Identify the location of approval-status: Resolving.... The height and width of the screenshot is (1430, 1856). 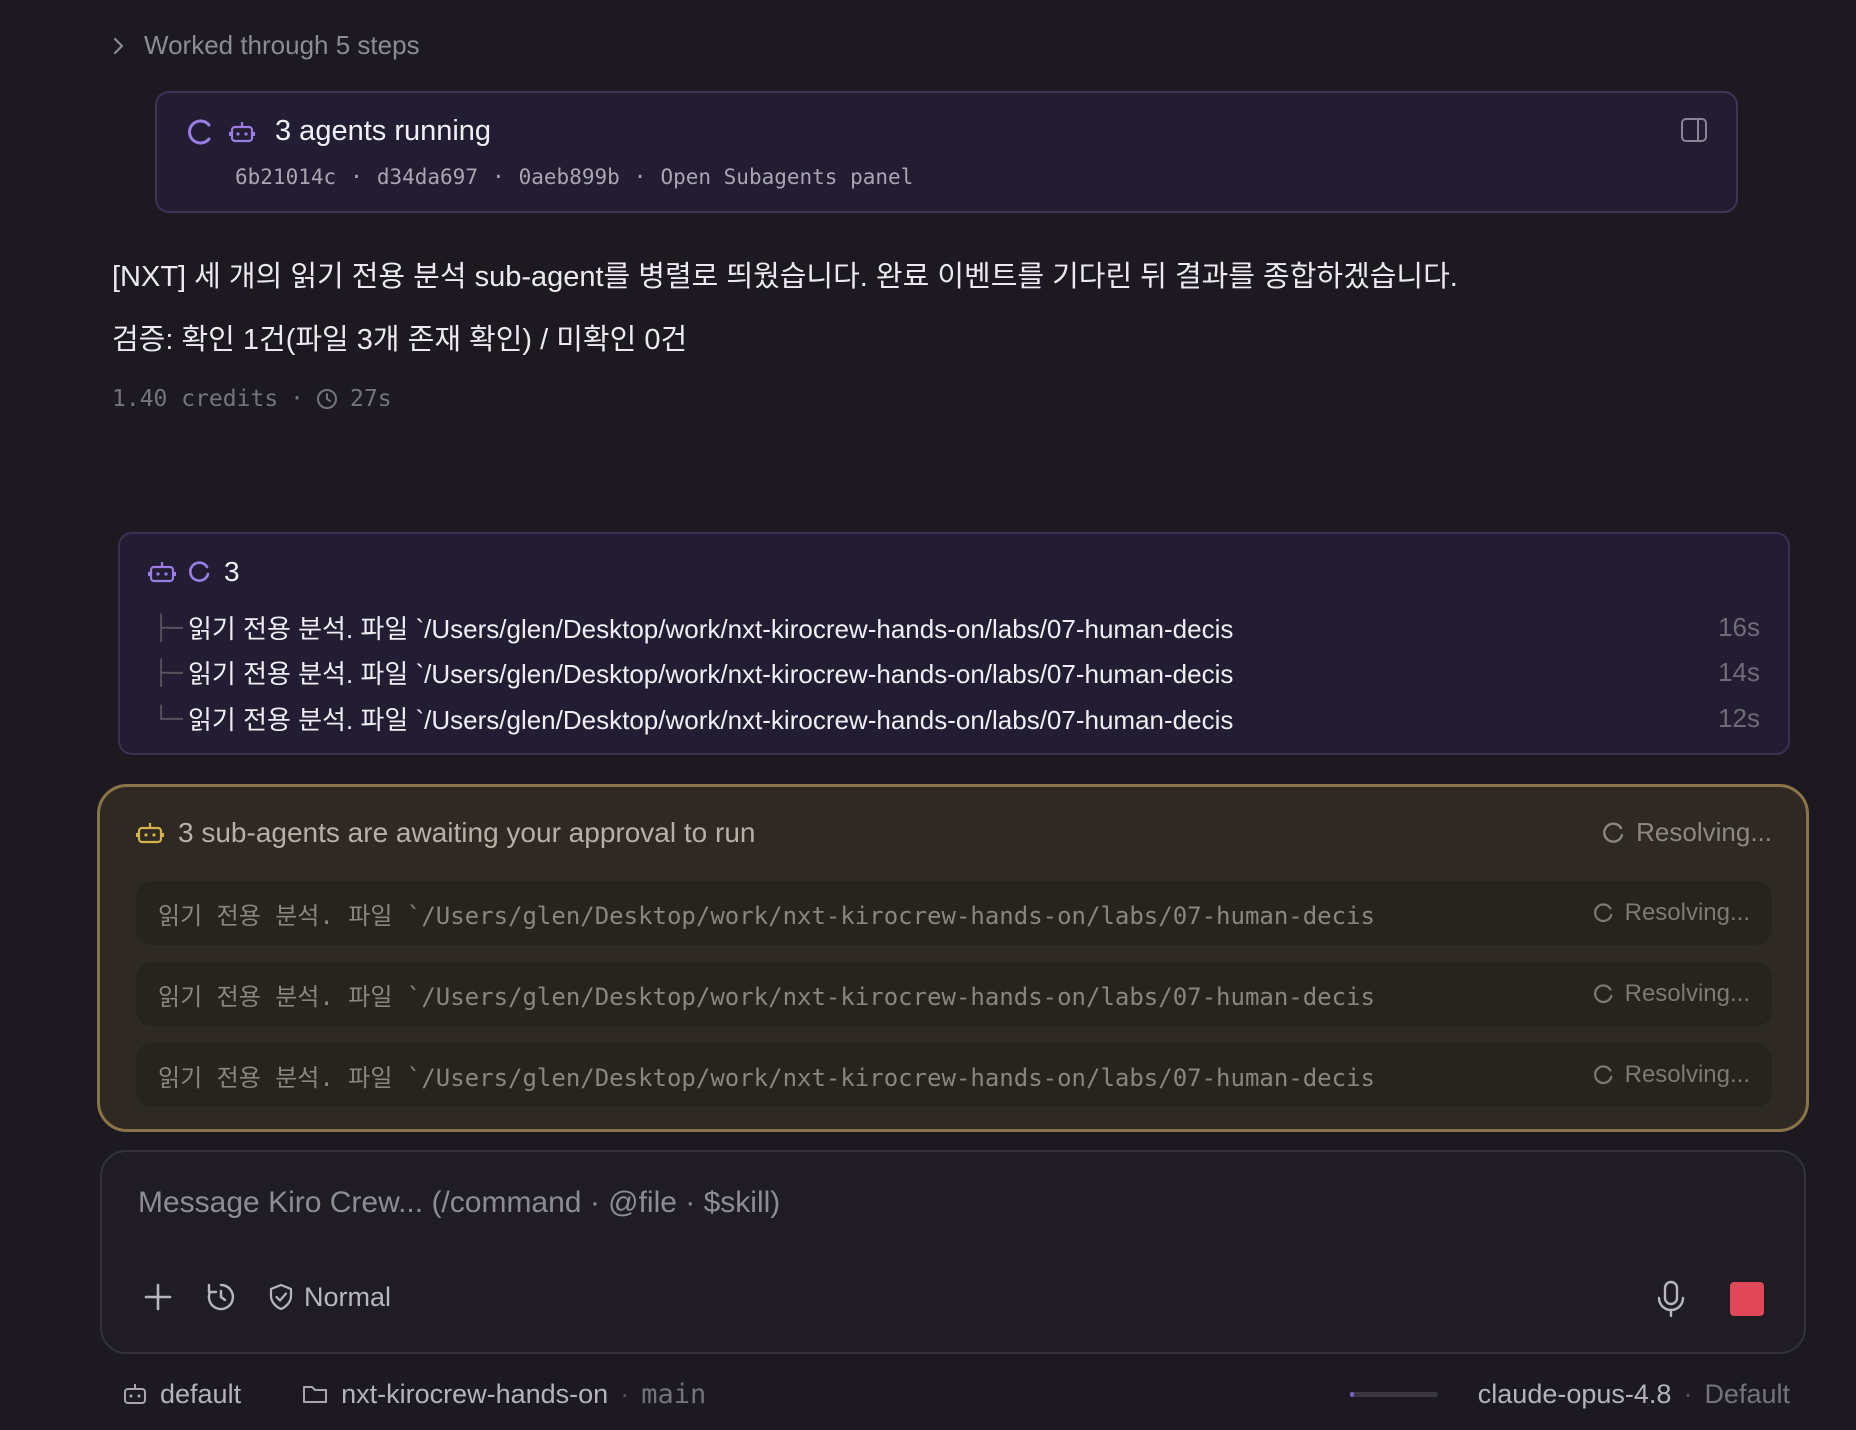
(1687, 832).